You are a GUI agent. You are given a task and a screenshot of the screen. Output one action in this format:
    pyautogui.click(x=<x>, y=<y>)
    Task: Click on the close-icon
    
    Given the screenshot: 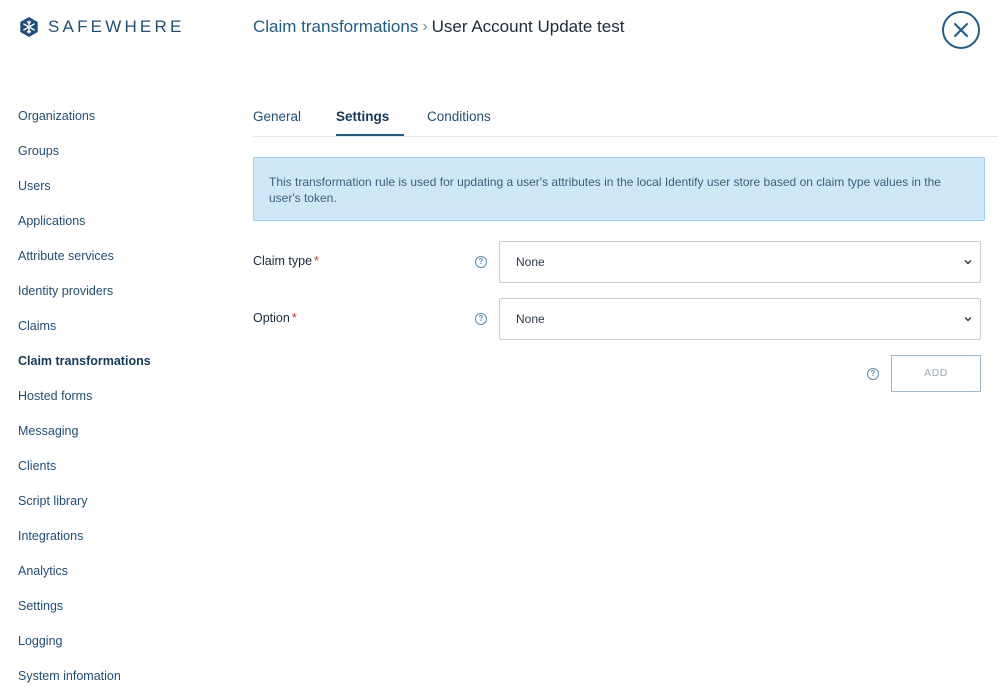 What is the action you would take?
    pyautogui.click(x=961, y=30)
    